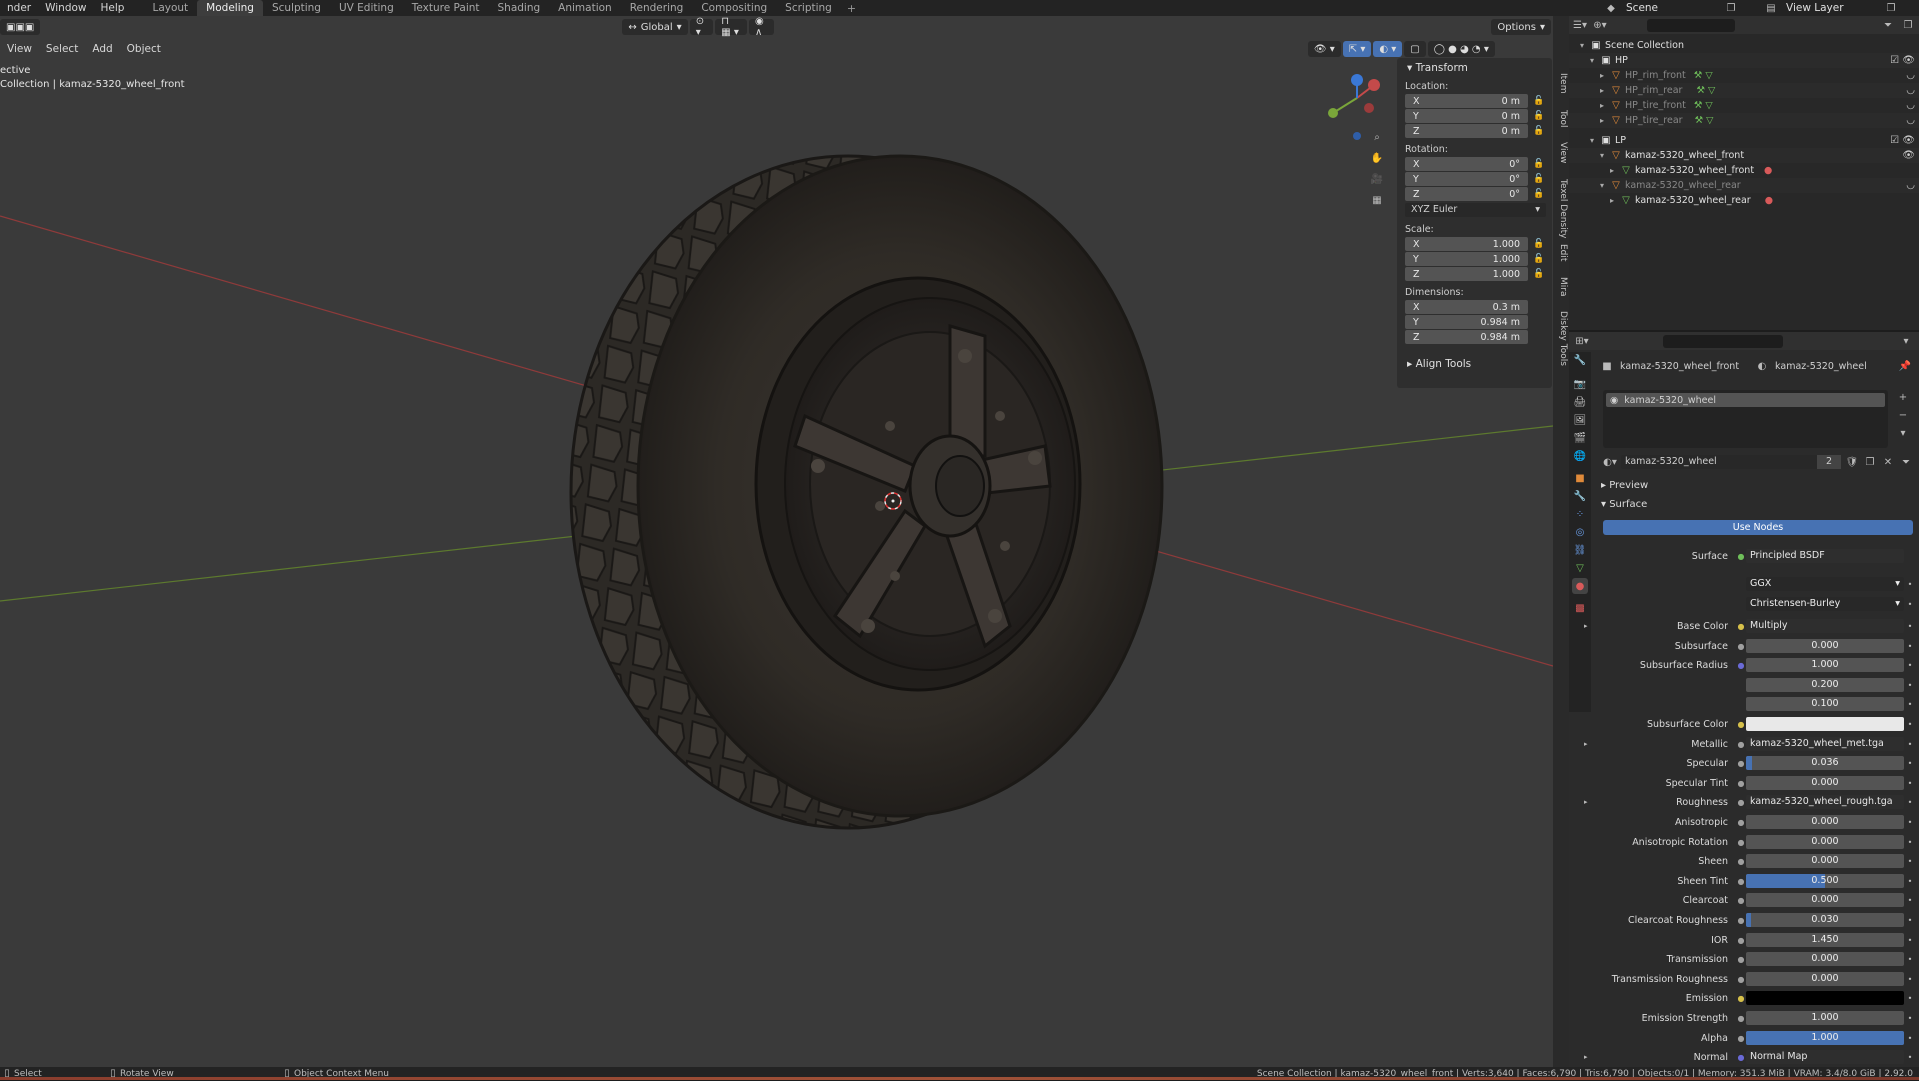  I want to click on fake-user-icon: 🛡, so click(1852, 462).